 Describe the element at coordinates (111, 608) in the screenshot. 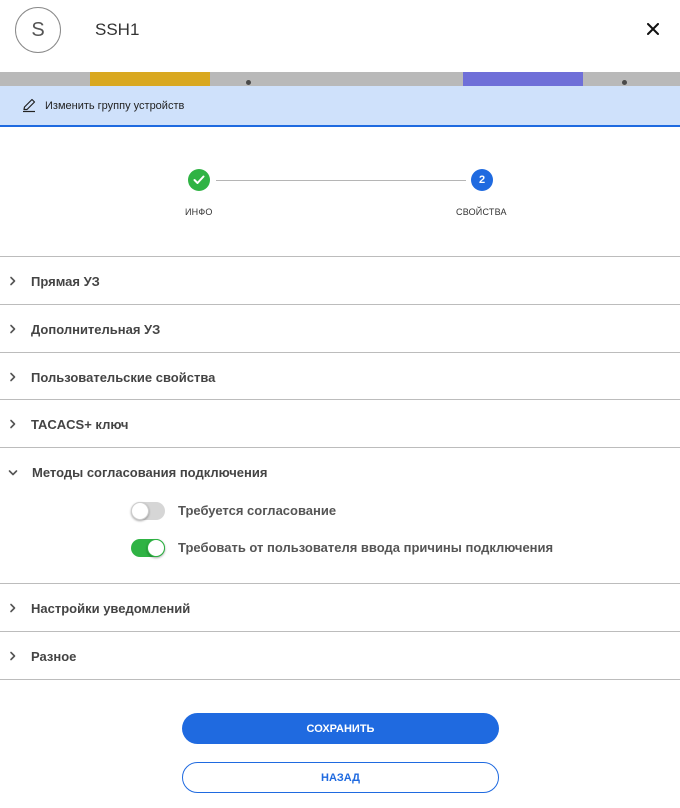

I see `section-label: Настройки уведомлений` at that location.